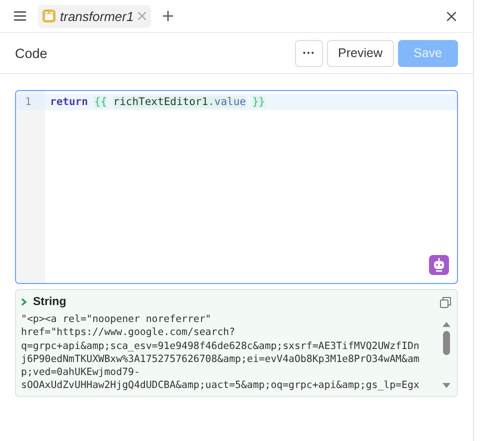  Describe the element at coordinates (220, 359) in the screenshot. I see `result-text-line: j6P90edNmTKUXWBxw%3A1752757626708&amp;ei=evV4aOb8Kp3M1e8PrO34wAM&am` at that location.